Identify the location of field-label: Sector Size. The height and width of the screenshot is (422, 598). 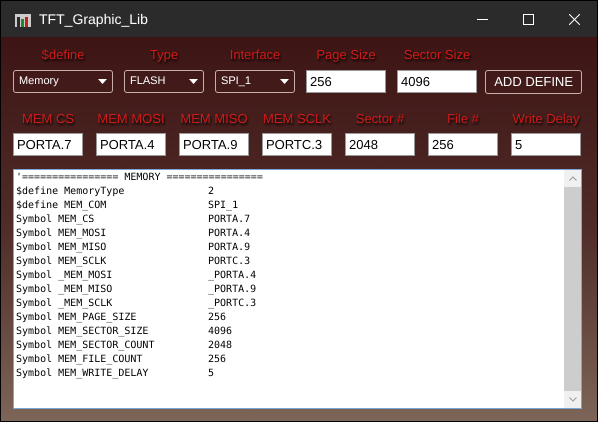
(437, 55).